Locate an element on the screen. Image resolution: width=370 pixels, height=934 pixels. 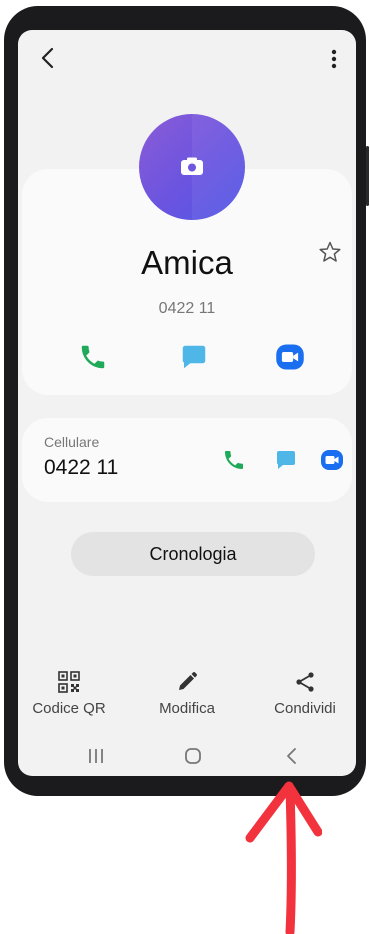
edit-icon is located at coordinates (188, 681).